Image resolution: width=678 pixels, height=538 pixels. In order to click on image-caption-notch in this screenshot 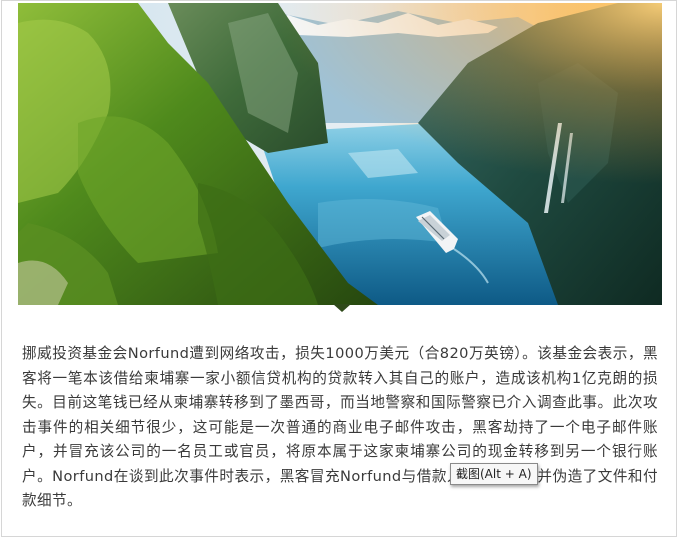, I will do `click(342, 308)`.